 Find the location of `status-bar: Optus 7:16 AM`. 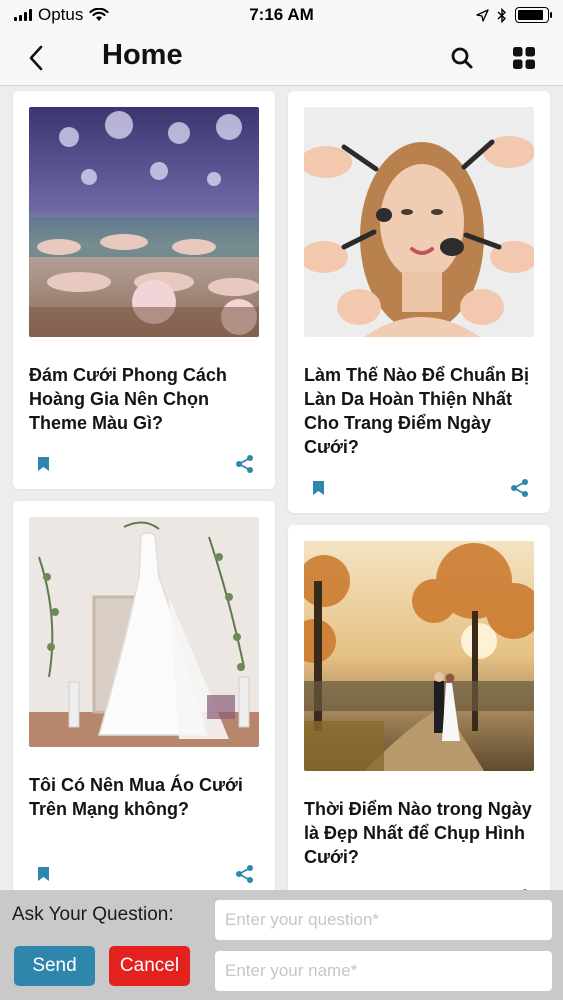

status-bar: Optus 7:16 AM is located at coordinates (281, 15).